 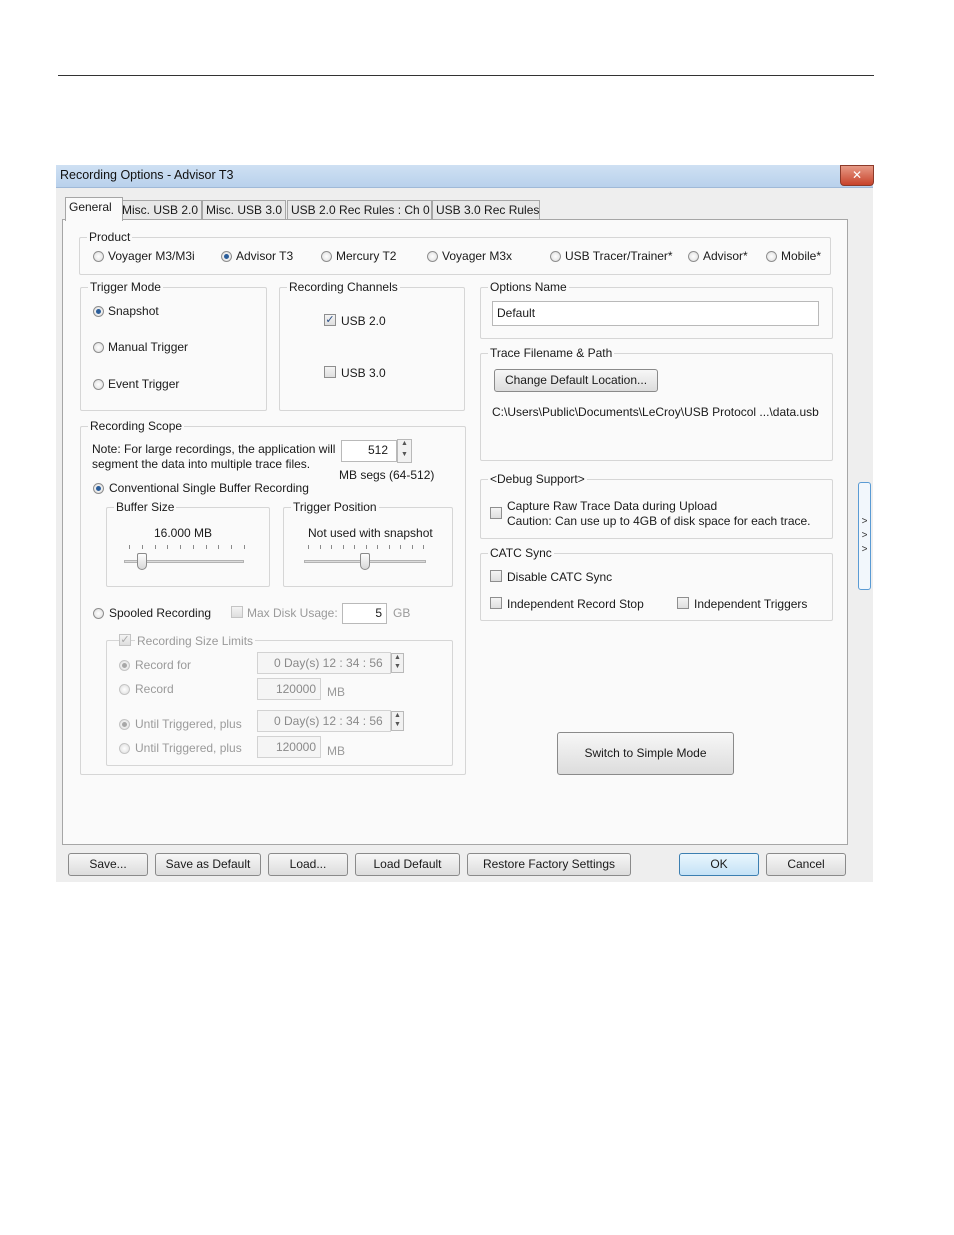 I want to click on product-option-label: Advisor T3, so click(x=265, y=256).